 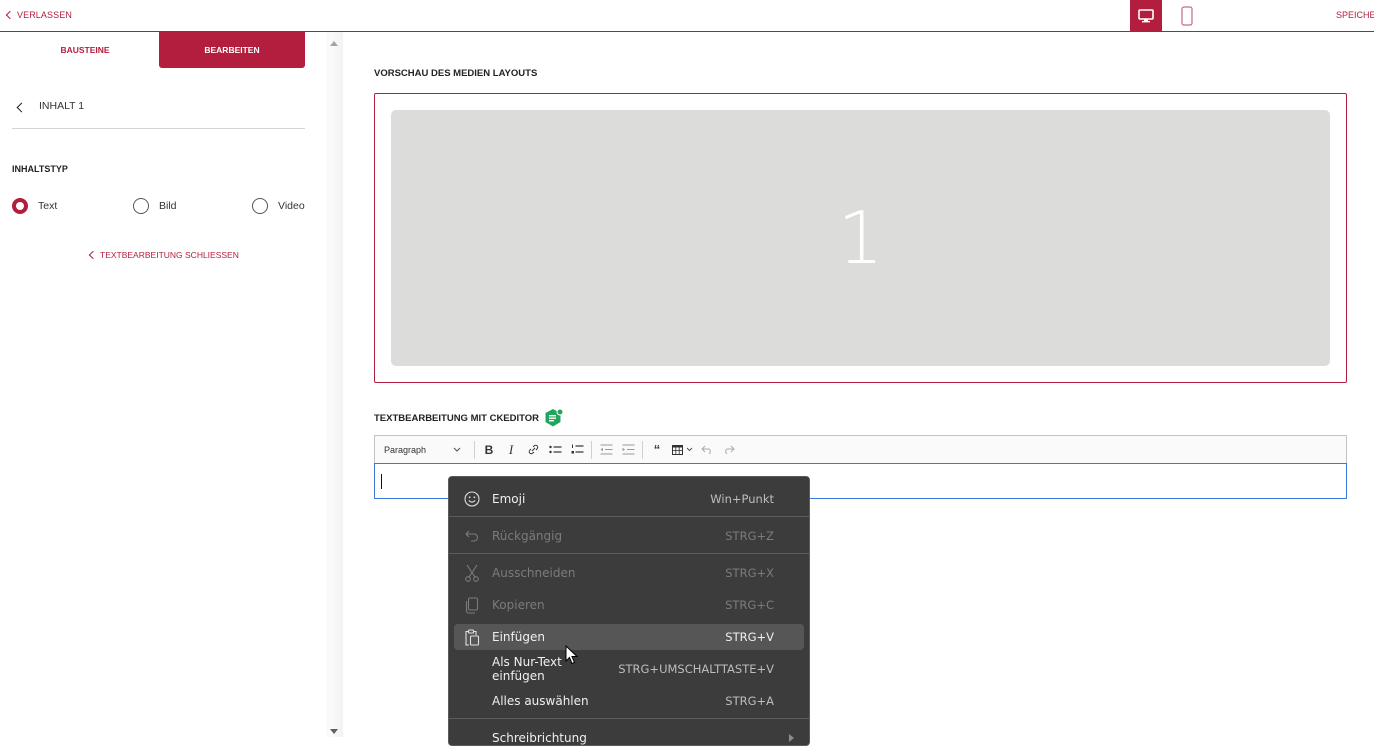 I want to click on numbered-list-button, so click(x=577, y=449).